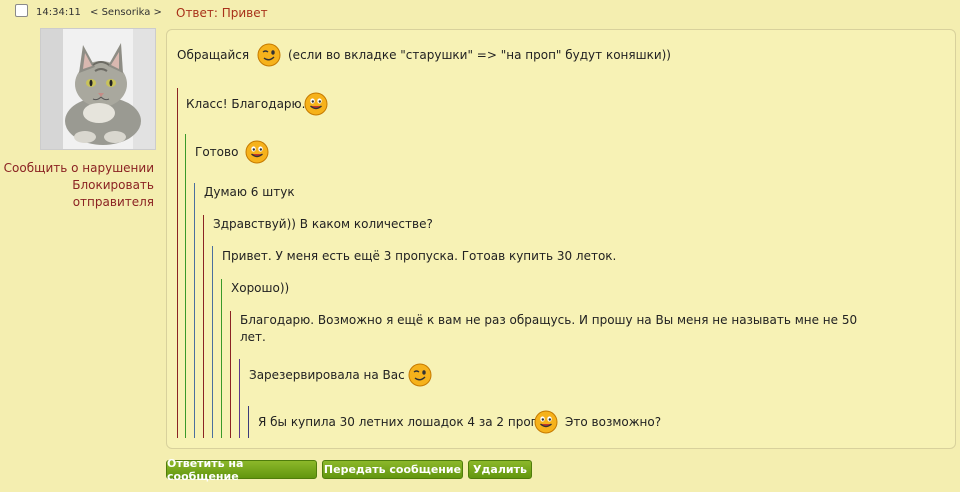  I want to click on message-line: Класс! Благодарю., so click(246, 104).